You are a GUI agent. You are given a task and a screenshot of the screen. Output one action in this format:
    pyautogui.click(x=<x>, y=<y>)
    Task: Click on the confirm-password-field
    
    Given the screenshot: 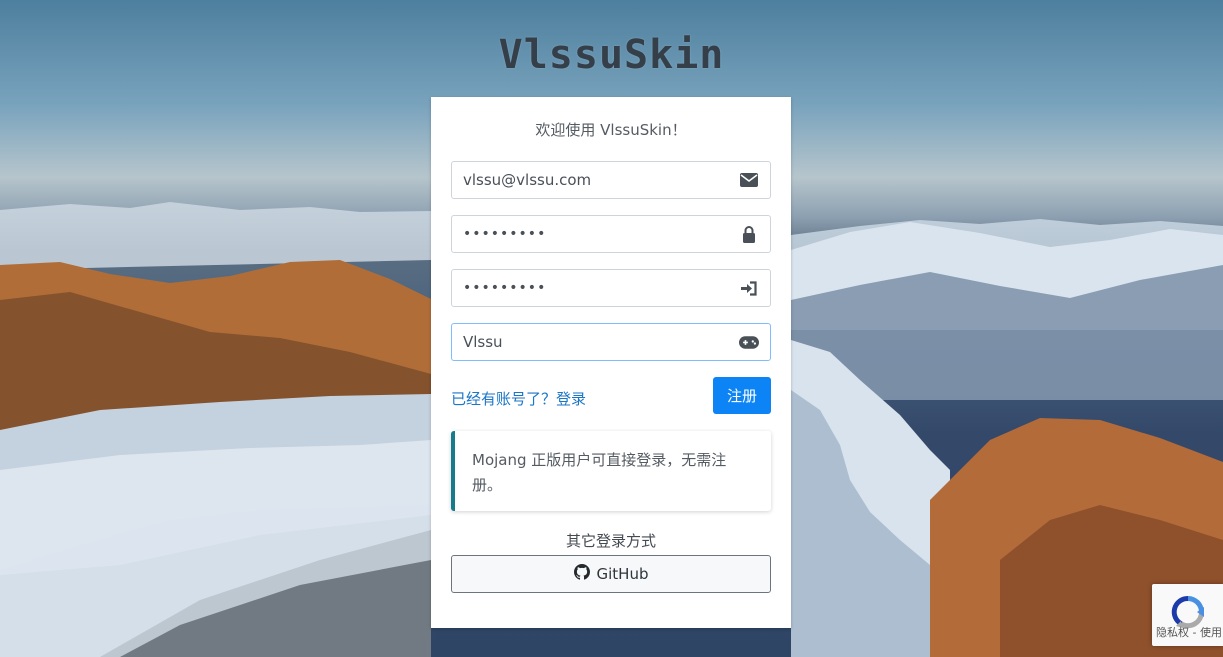 What is the action you would take?
    pyautogui.click(x=611, y=288)
    